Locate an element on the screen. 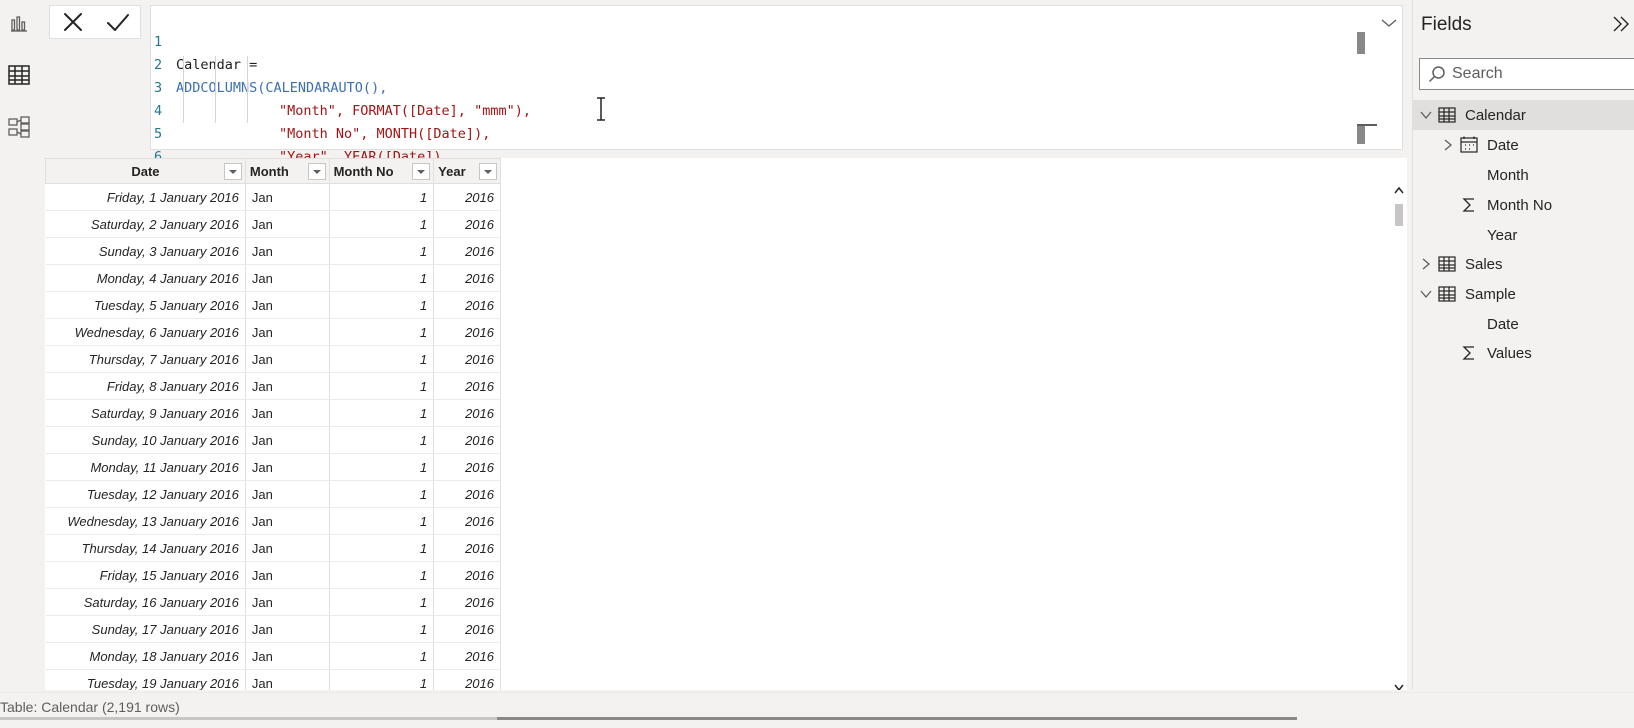 This screenshot has height=728, width=1634. date-cell: Monday, 18 January 2016 is located at coordinates (145, 656).